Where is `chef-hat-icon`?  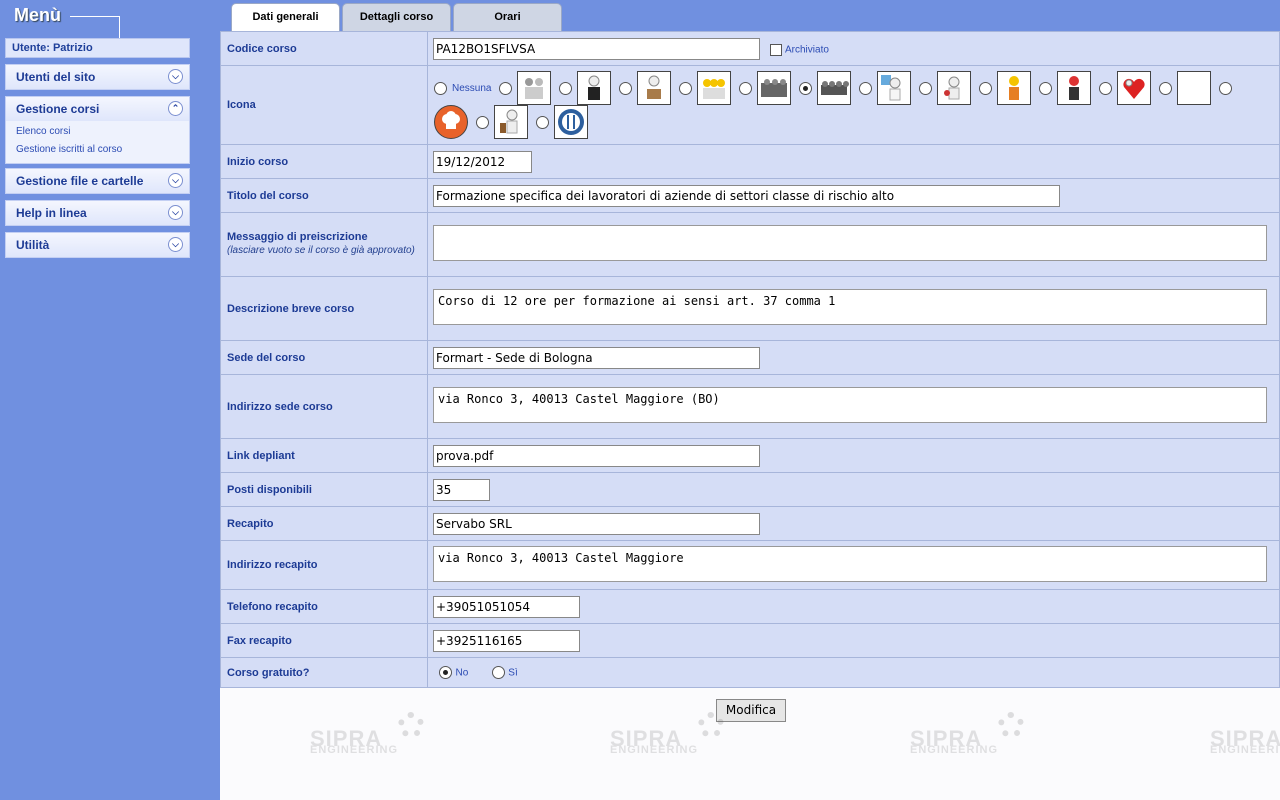
chef-hat-icon is located at coordinates (451, 122).